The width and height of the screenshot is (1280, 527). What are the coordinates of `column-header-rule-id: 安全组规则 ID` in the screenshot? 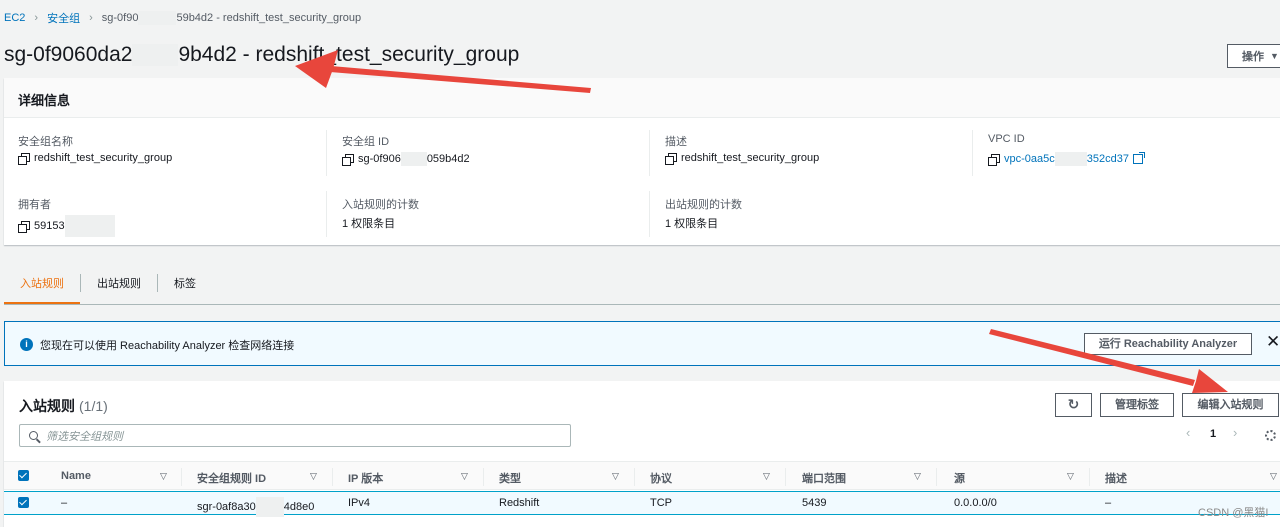 It's located at (231, 478).